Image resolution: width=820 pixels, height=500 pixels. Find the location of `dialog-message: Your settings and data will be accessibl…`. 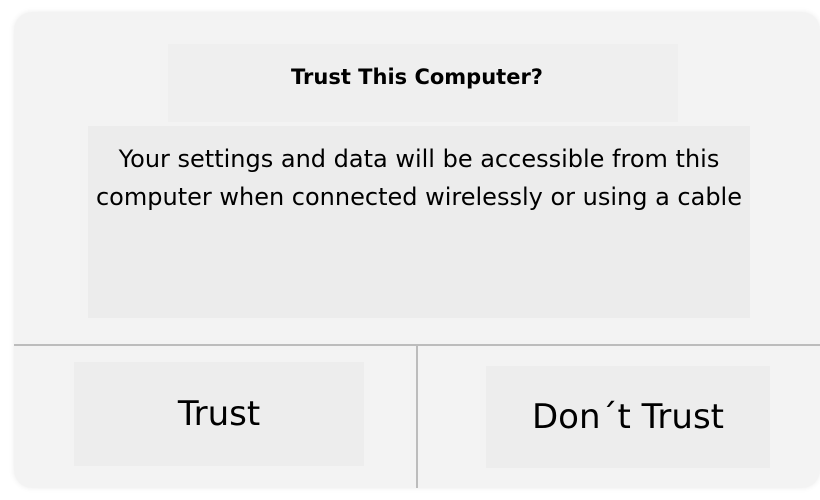

dialog-message: Your settings and data will be accessibl… is located at coordinates (418, 178).